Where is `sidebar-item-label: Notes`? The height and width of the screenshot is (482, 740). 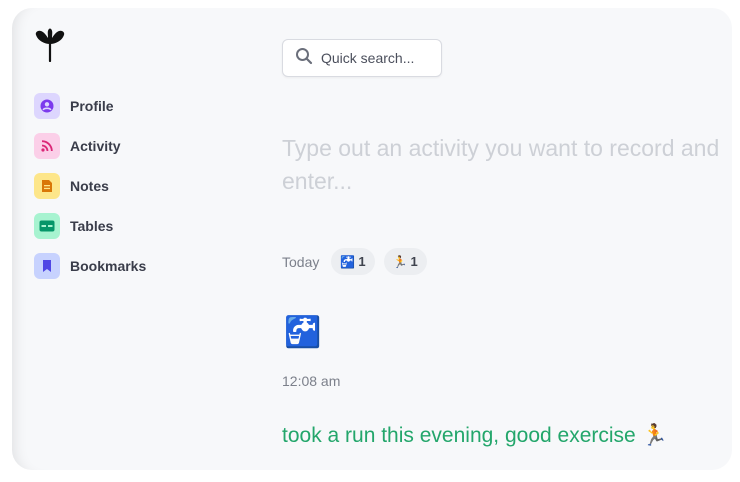
sidebar-item-label: Notes is located at coordinates (89, 186).